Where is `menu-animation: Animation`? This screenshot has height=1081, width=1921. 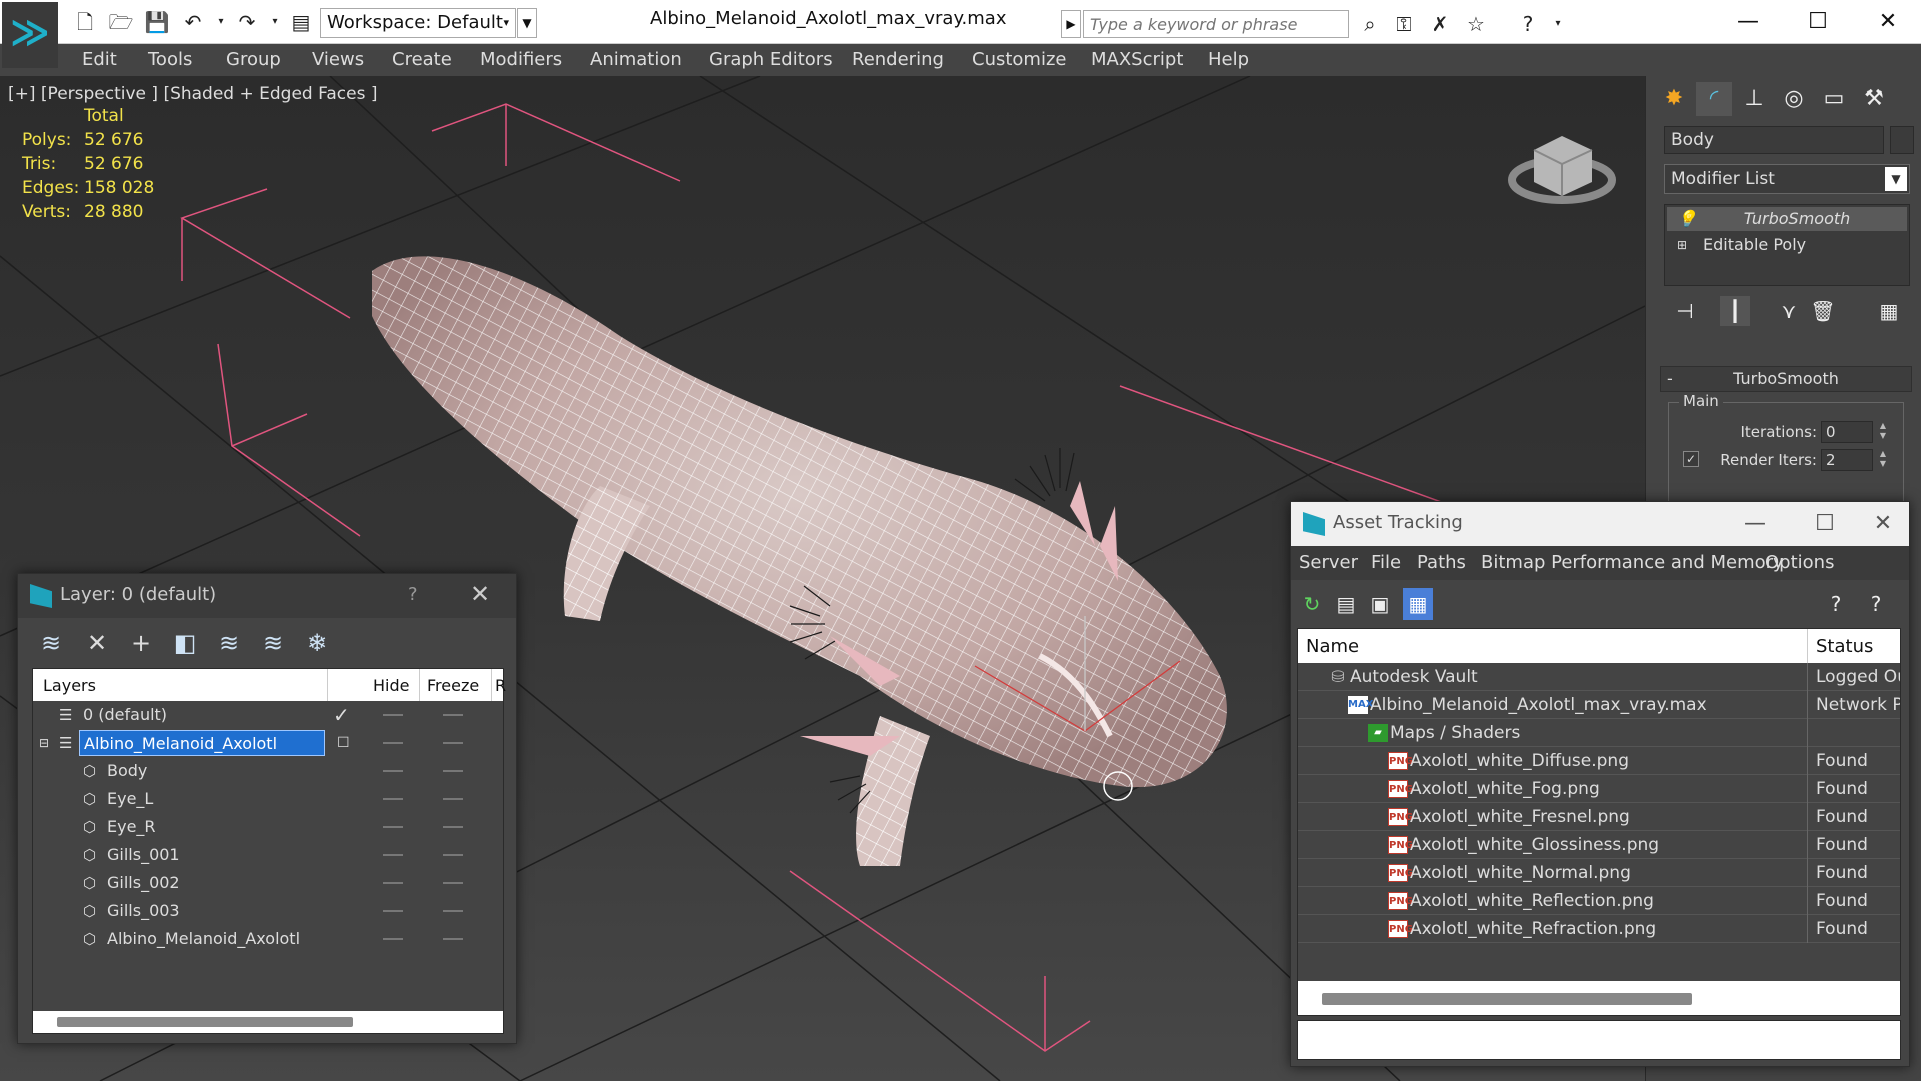
menu-animation: Animation is located at coordinates (636, 59).